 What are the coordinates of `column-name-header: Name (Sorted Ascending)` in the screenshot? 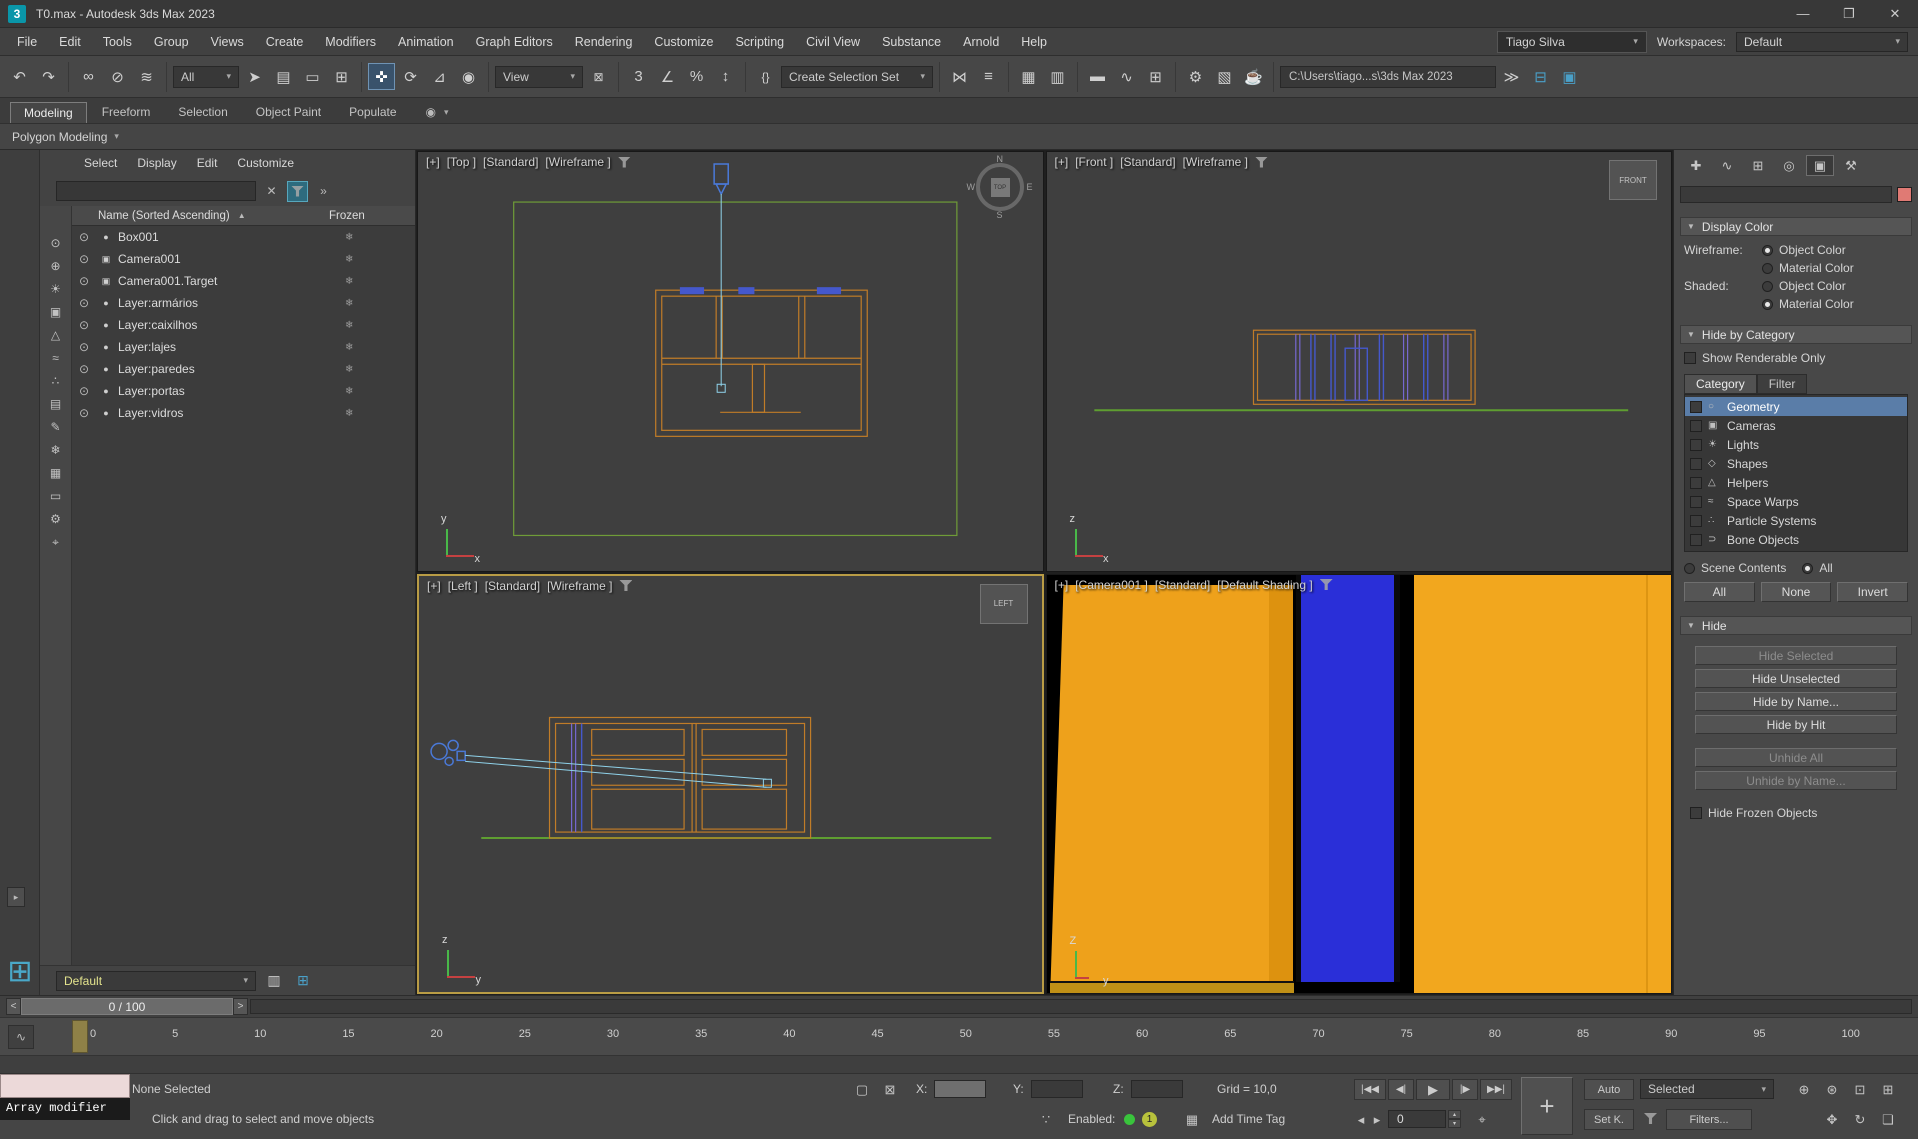 It's located at (164, 216).